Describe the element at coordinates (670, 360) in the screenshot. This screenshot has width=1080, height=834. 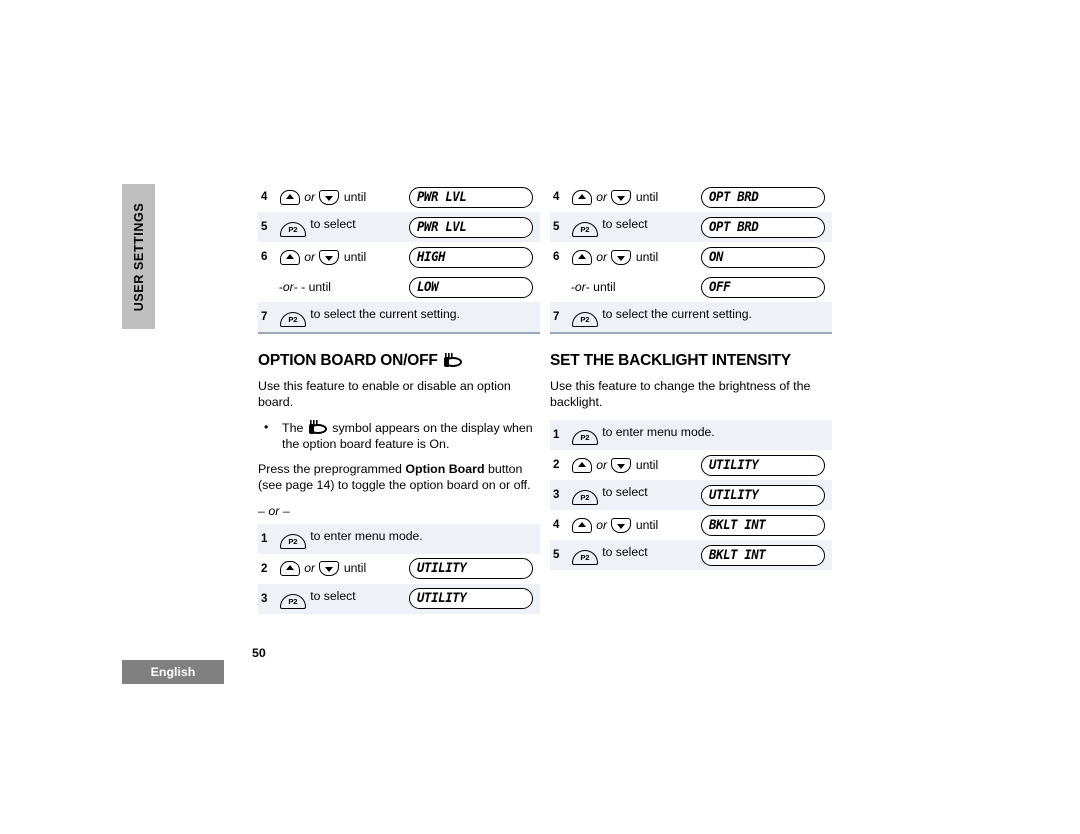
I see `heading-text-backlight: SET THE BACKLIGHT INTENSITY` at that location.